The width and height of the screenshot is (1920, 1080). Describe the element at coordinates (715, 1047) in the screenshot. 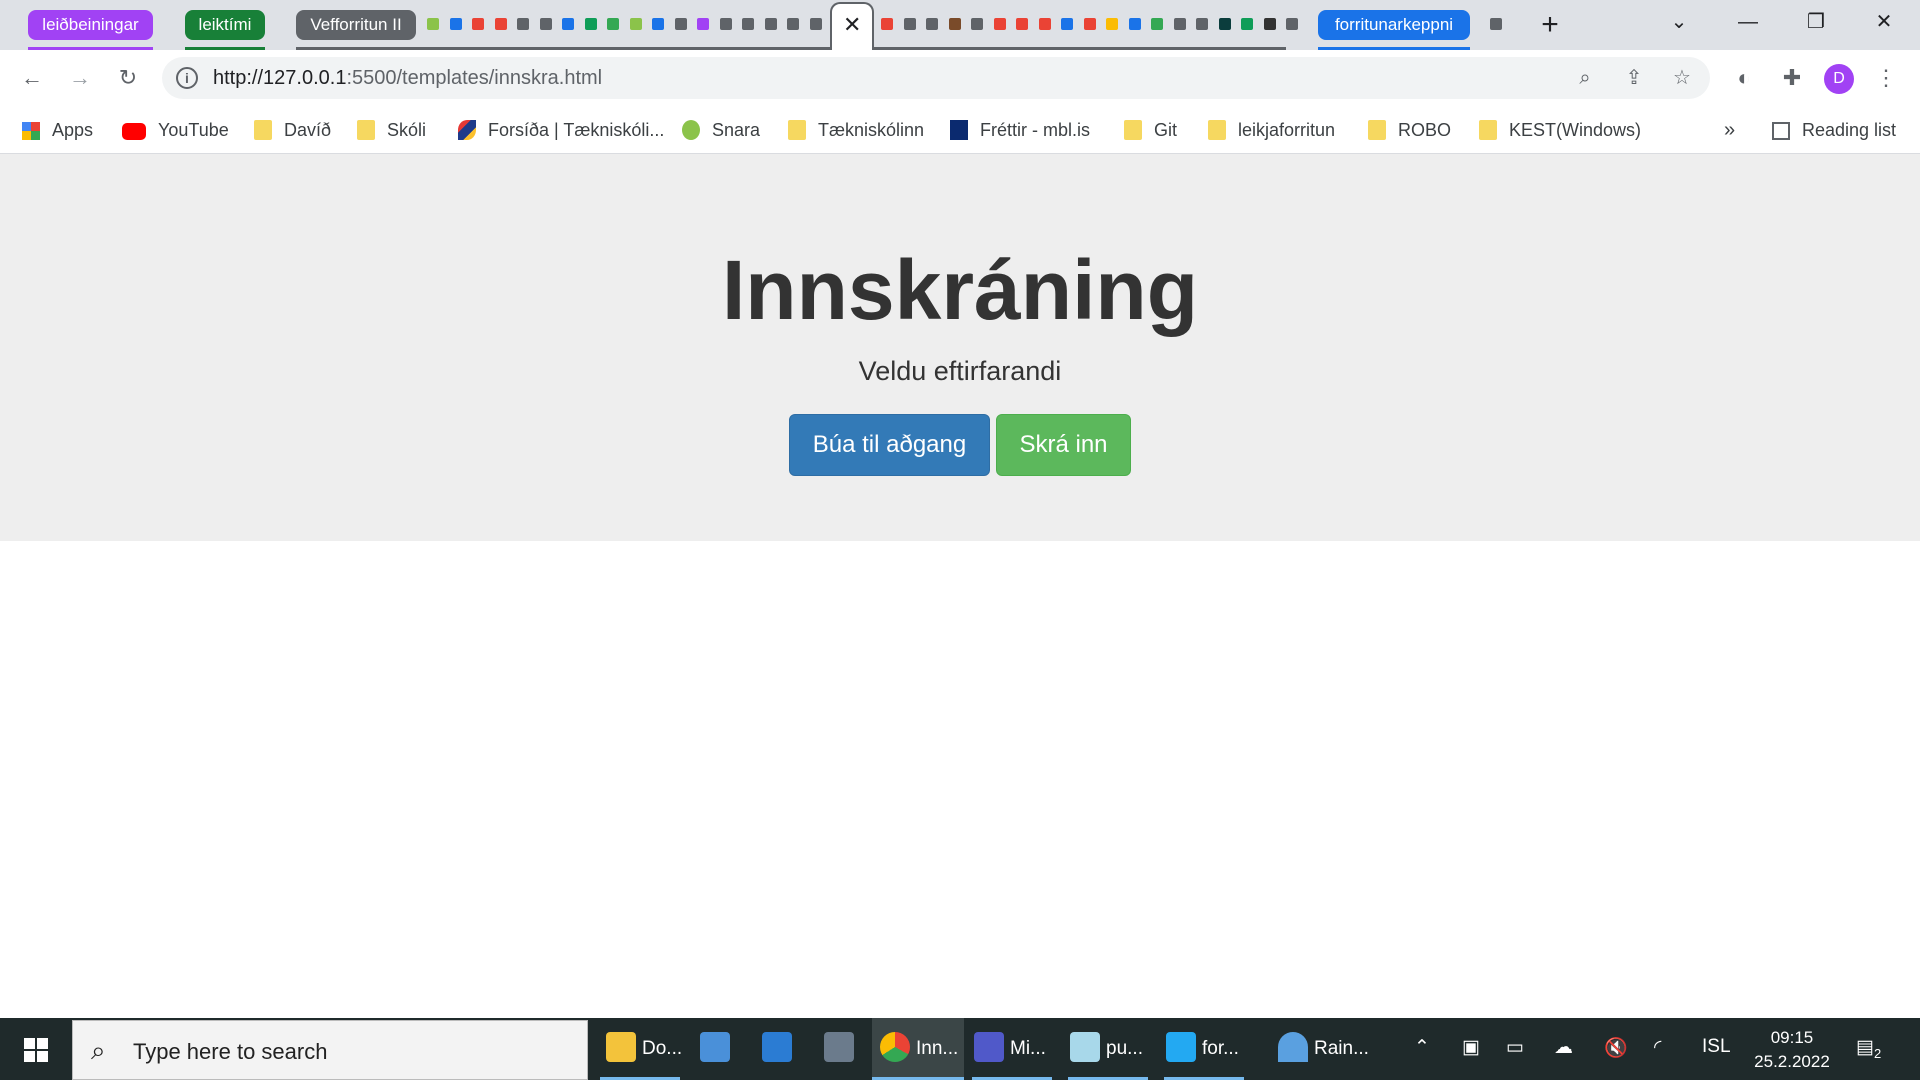

I see `store-lock-icon` at that location.